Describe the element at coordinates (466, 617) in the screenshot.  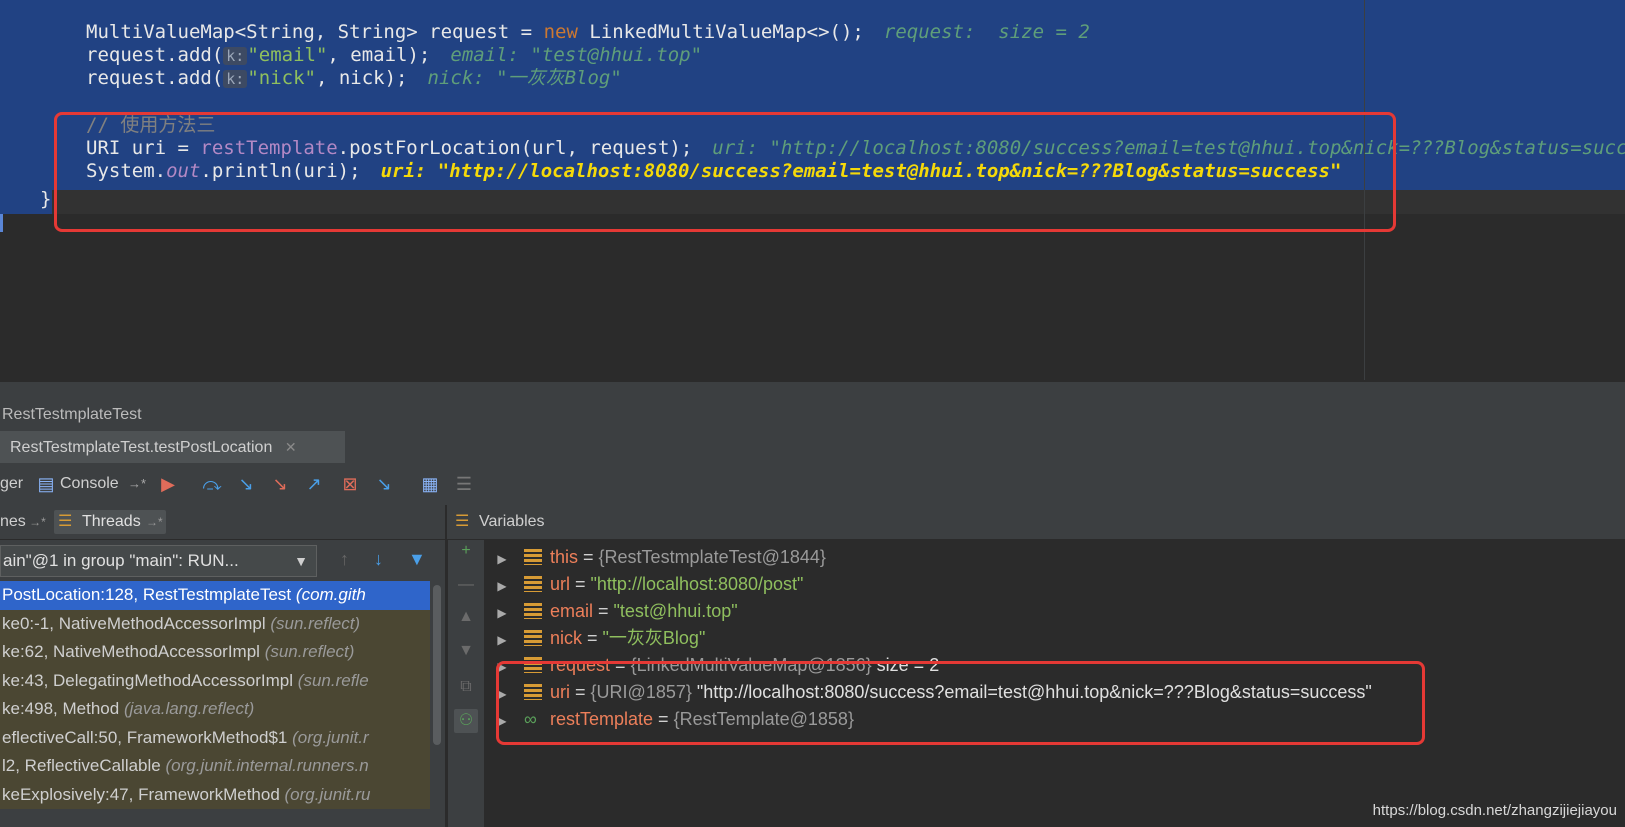
I see `move-up-icon: ▲` at that location.